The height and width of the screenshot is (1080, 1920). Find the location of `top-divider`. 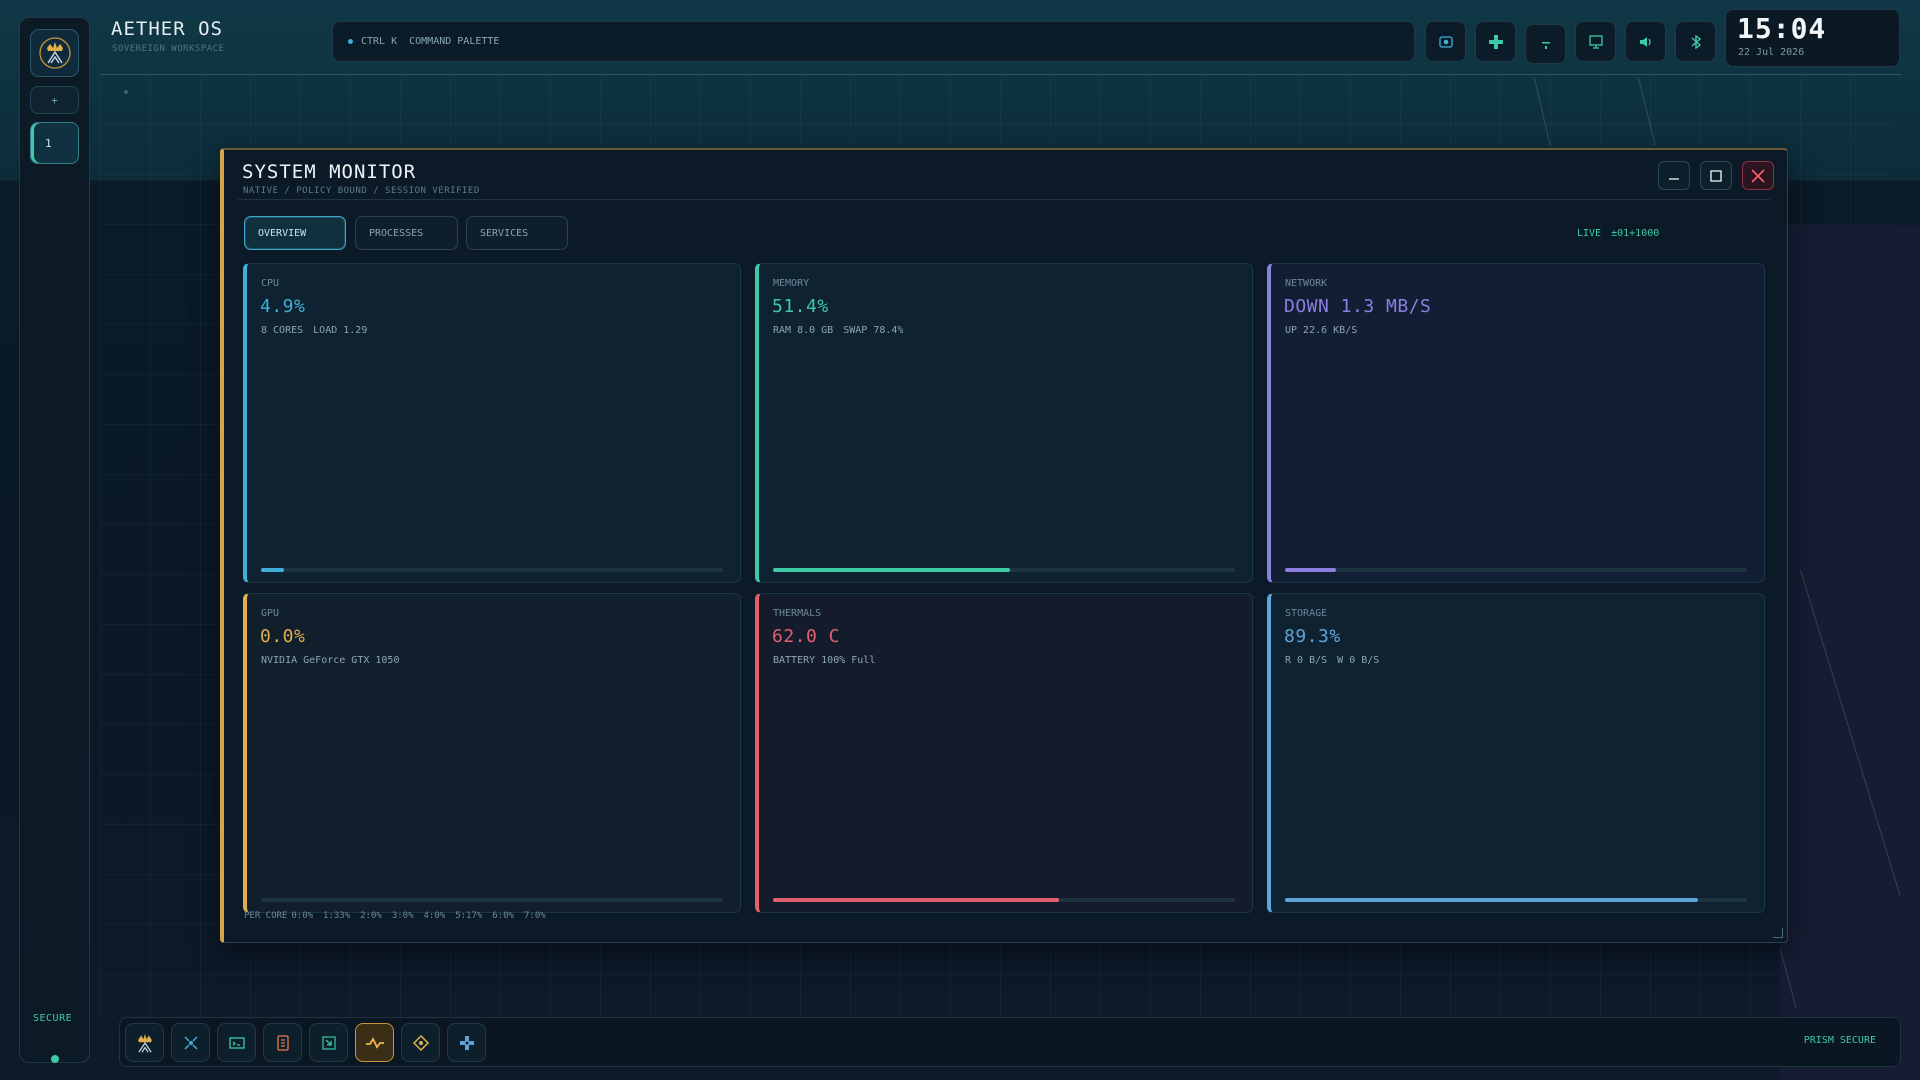

top-divider is located at coordinates (1001, 74).